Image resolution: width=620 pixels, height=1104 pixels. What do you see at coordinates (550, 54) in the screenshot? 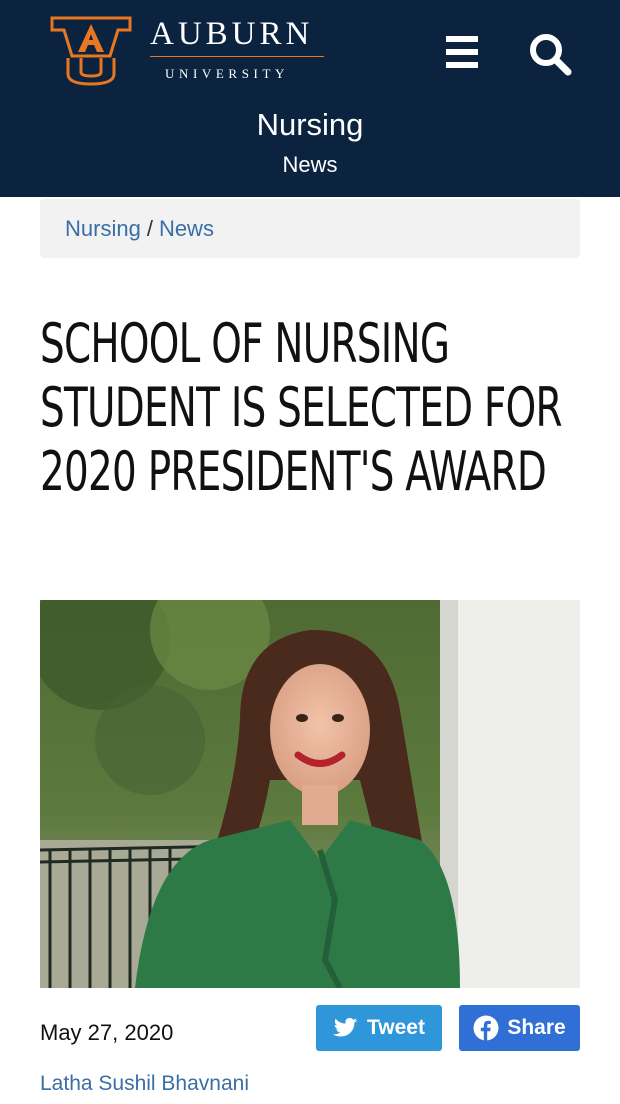
I see `search-icon` at bounding box center [550, 54].